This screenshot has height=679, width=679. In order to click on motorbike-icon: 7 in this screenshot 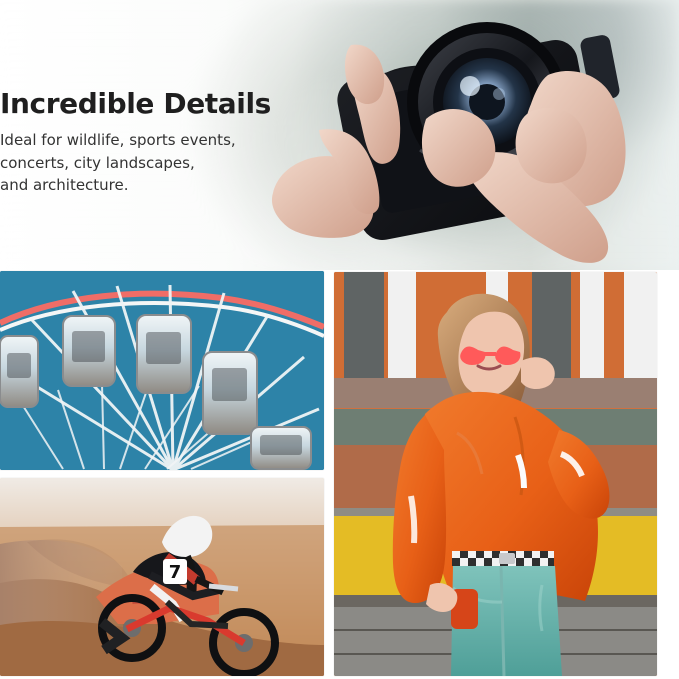, I will do `click(162, 577)`.